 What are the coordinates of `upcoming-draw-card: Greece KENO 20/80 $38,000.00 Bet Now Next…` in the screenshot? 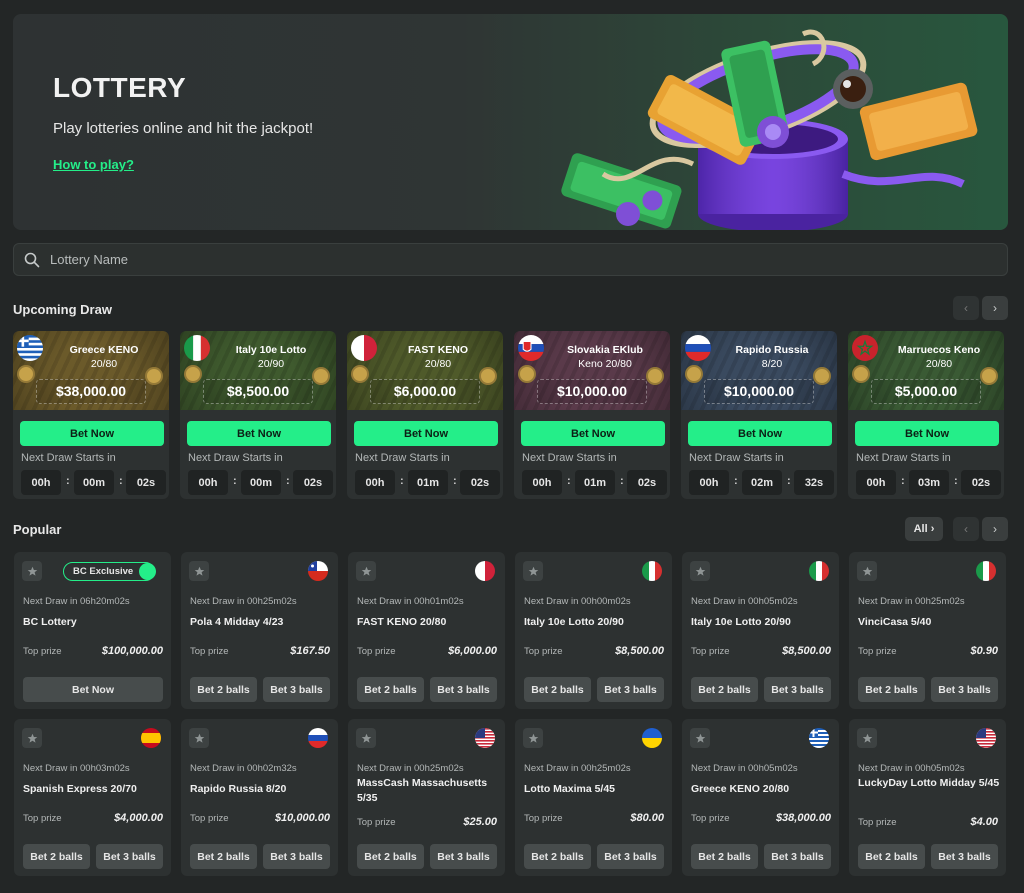 It's located at (91, 415).